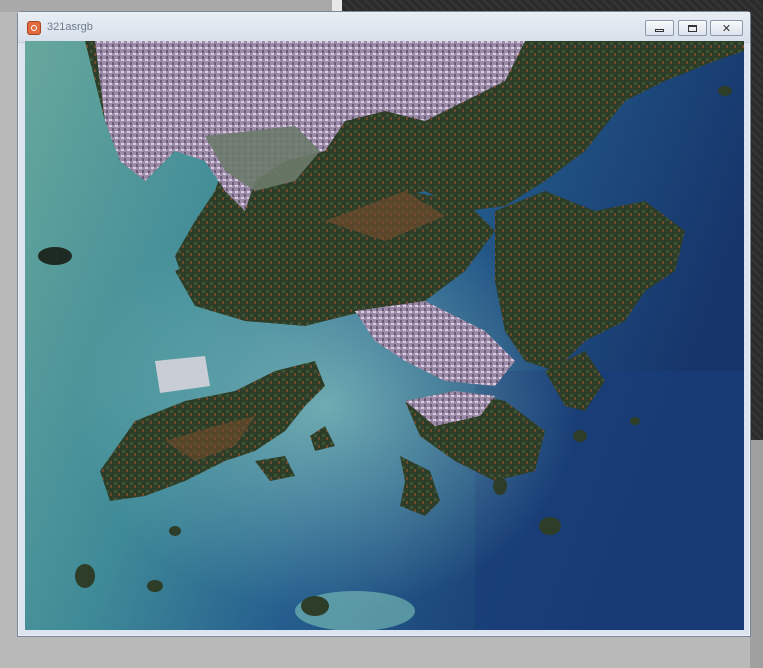 This screenshot has height=668, width=763. Describe the element at coordinates (756, 554) in the screenshot. I see `desktop-background-right` at that location.